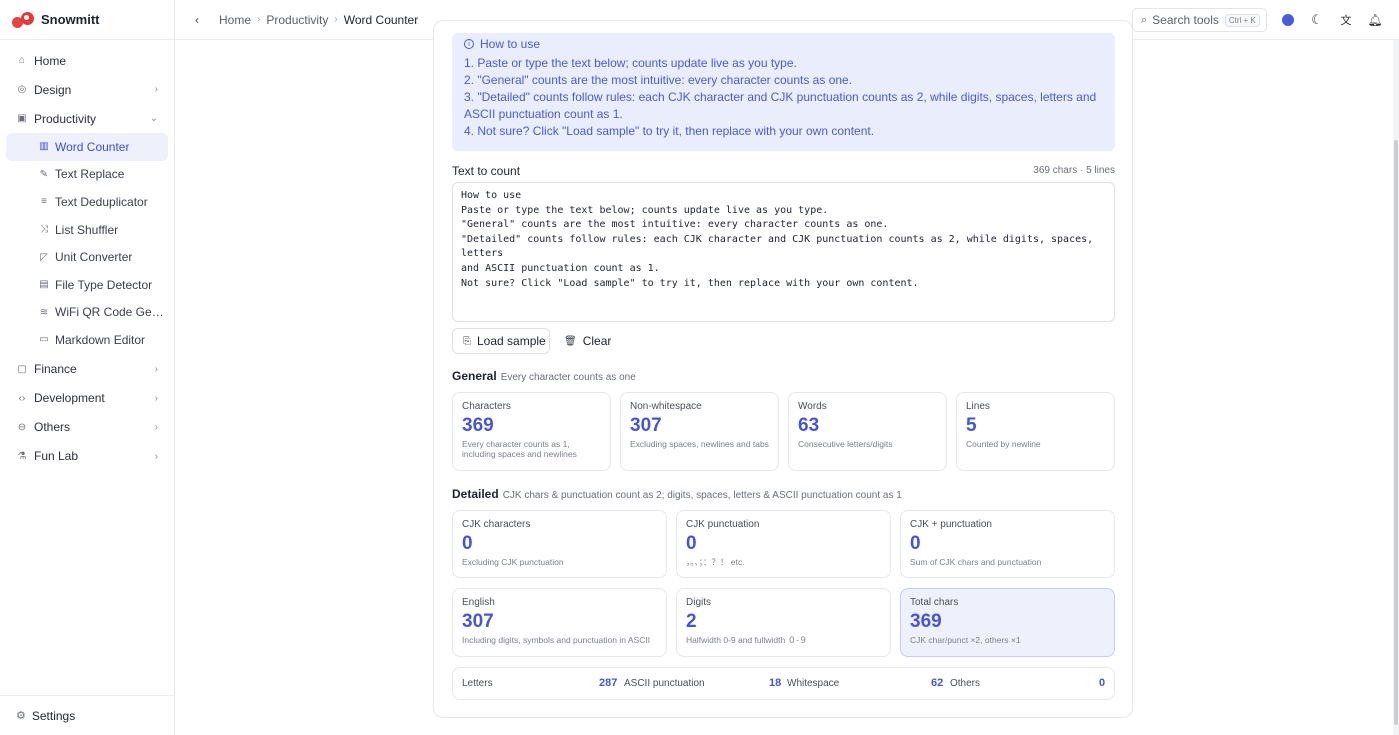 This screenshot has width=1399, height=735. I want to click on bell-icon: 🔔︎, so click(1375, 20).